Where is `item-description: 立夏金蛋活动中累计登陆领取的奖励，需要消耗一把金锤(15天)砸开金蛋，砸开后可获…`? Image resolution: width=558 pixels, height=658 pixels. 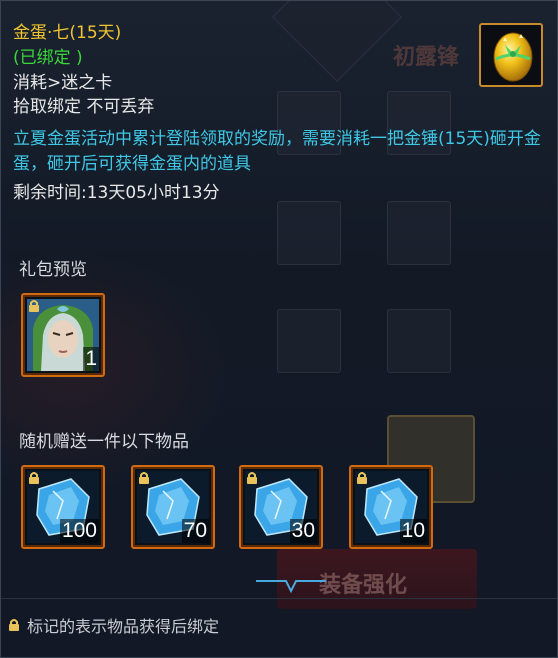 item-description: 立夏金蛋活动中累计登陆领取的奖励，需要消耗一把金锤(15天)砸开金蛋，砸开后可获… is located at coordinates (277, 151).